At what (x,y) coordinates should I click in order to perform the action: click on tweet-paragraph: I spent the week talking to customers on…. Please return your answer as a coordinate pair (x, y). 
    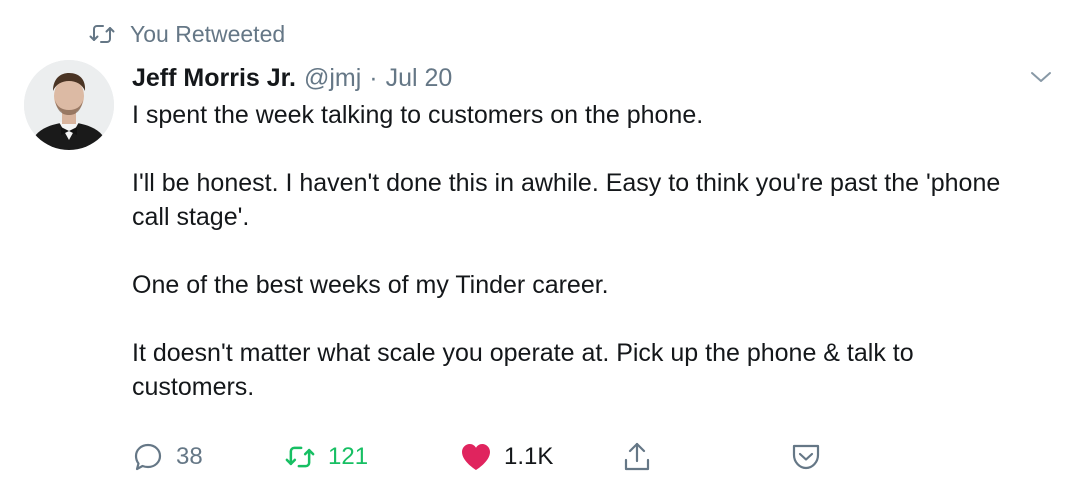
    Looking at the image, I should click on (418, 115).